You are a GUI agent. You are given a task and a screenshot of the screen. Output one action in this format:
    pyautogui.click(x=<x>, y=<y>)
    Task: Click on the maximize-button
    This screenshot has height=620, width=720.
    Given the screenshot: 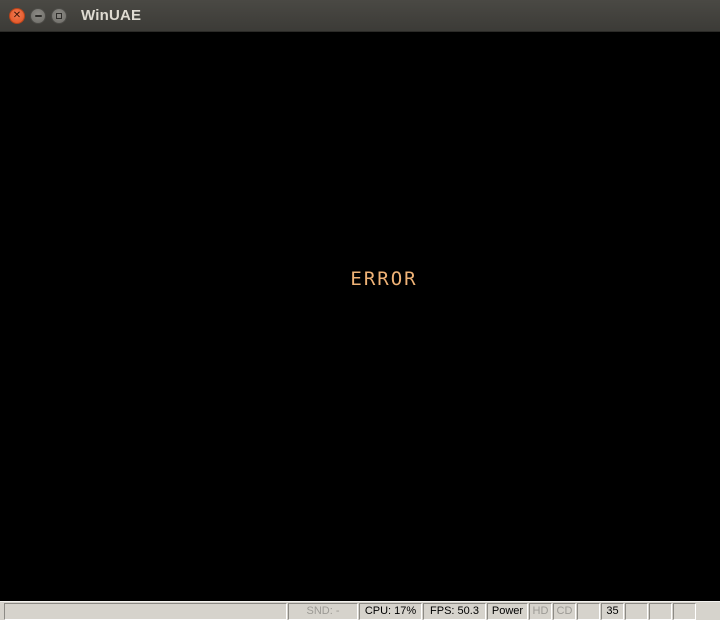 What is the action you would take?
    pyautogui.click(x=59, y=16)
    